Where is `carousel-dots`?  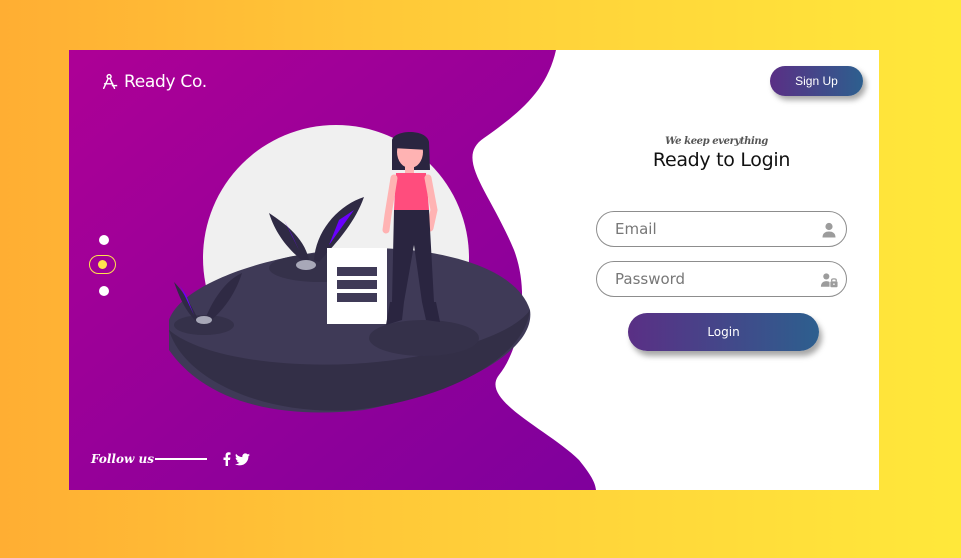 carousel-dots is located at coordinates (104, 265).